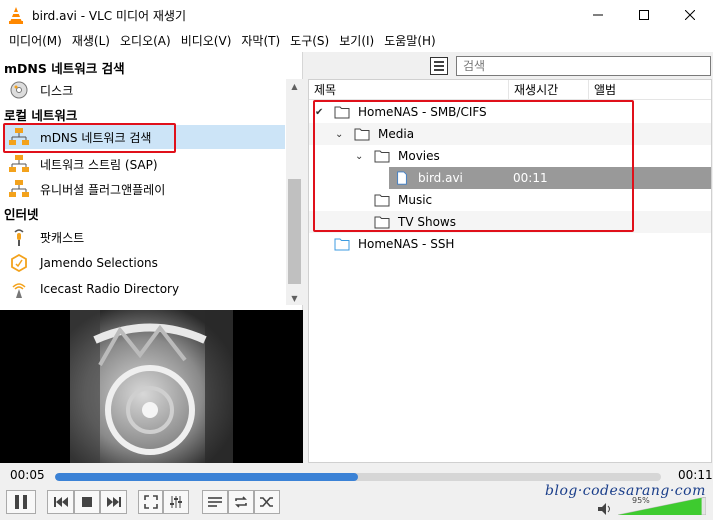  I want to click on stop-button, so click(87, 502).